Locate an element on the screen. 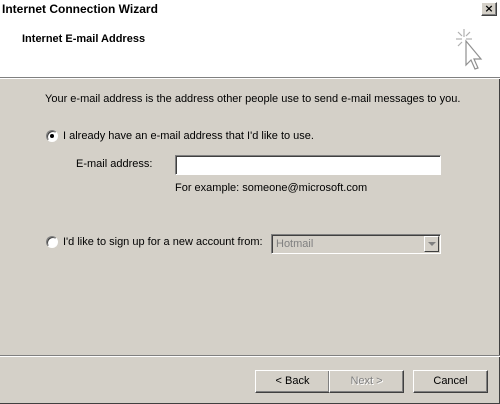 Image resolution: width=500 pixels, height=404 pixels. email-address-input is located at coordinates (308, 165).